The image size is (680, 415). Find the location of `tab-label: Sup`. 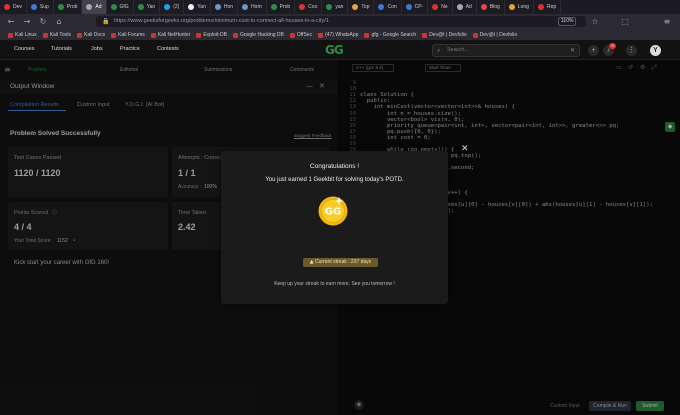

tab-label: Sup is located at coordinates (44, 7).